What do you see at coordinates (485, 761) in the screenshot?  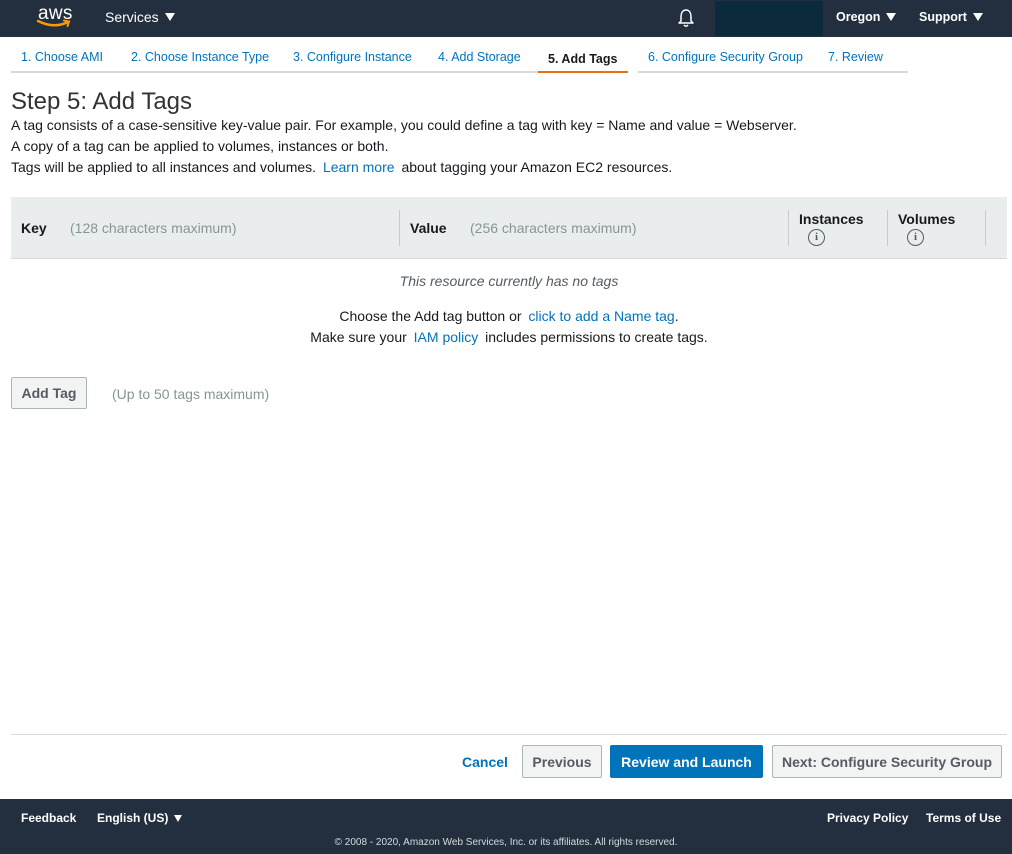 I see `cancel-button: Cancel` at bounding box center [485, 761].